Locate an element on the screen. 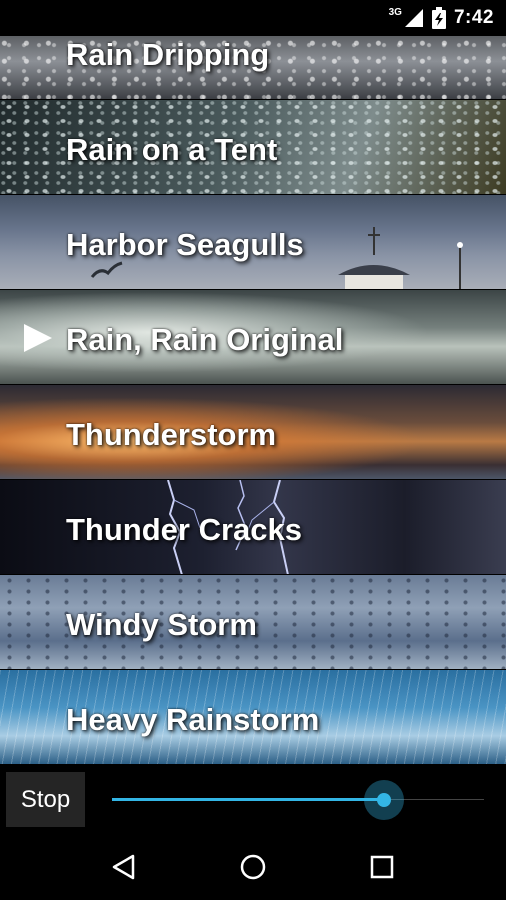 The height and width of the screenshot is (900, 506). sound-item-rain-rain-original: Rain, Rain Original is located at coordinates (253, 337).